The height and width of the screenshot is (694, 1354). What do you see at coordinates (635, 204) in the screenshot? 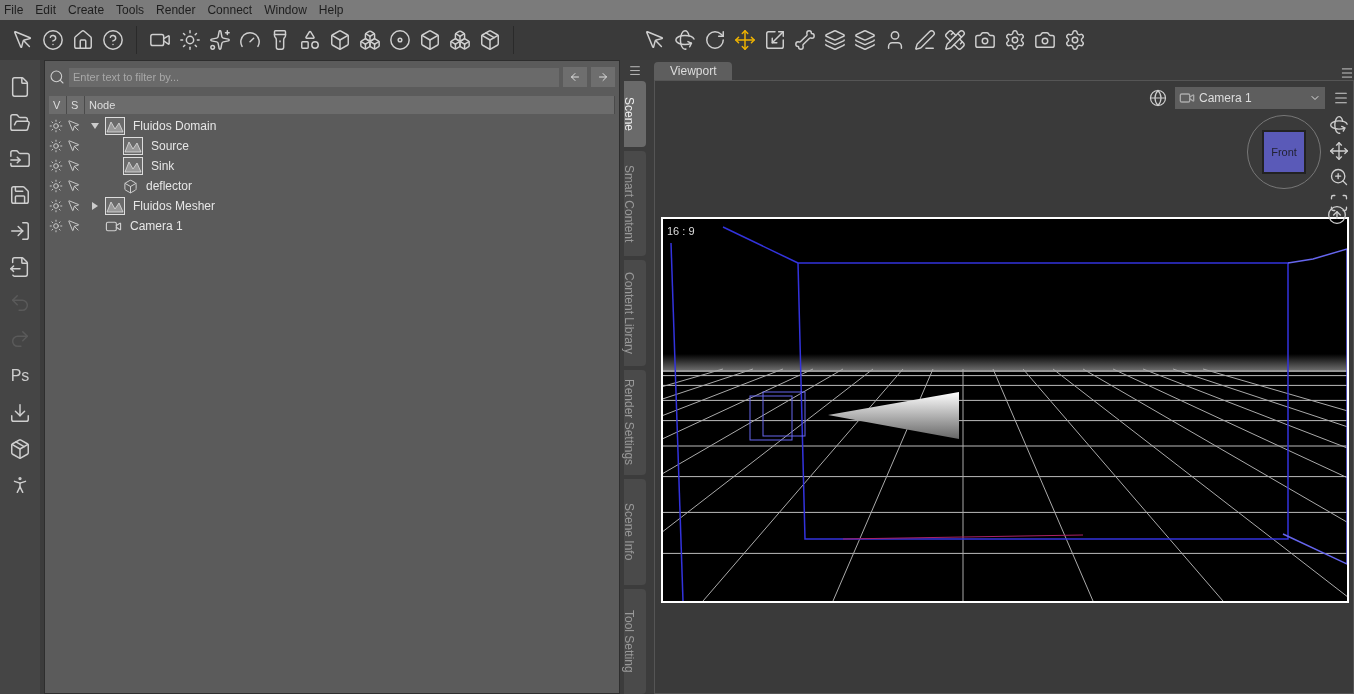
I see `side-tab: Smart Content` at bounding box center [635, 204].